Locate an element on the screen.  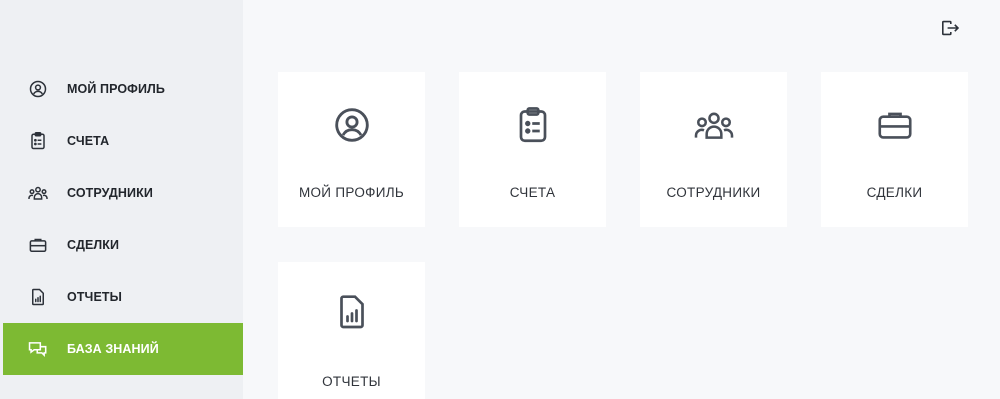
logout-icon is located at coordinates (950, 30).